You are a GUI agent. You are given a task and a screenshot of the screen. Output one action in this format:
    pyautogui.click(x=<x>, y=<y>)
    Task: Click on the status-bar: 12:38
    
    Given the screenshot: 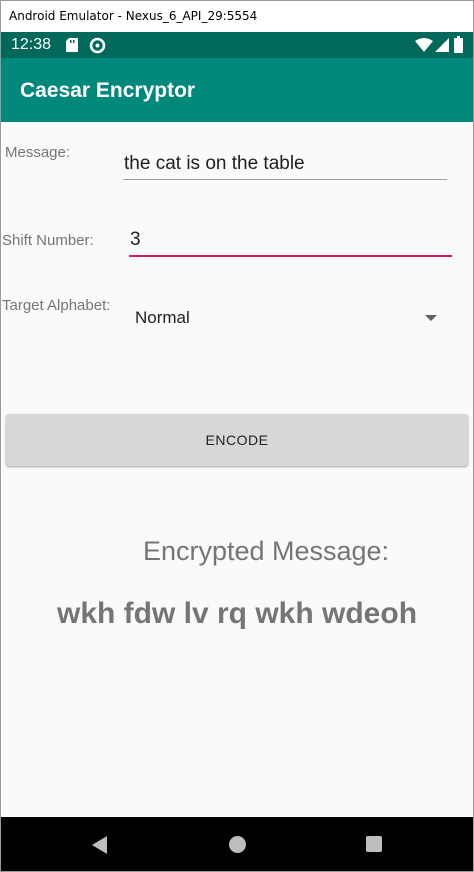 What is the action you would take?
    pyautogui.click(x=237, y=45)
    